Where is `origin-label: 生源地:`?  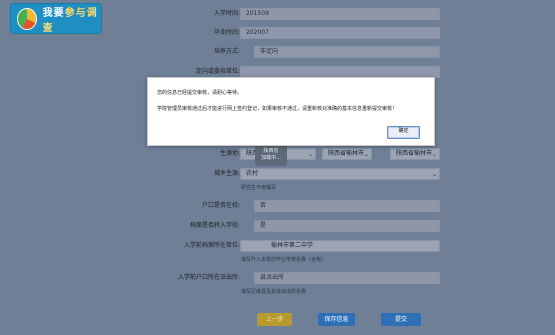
origin-label: 生源地: is located at coordinates (229, 153).